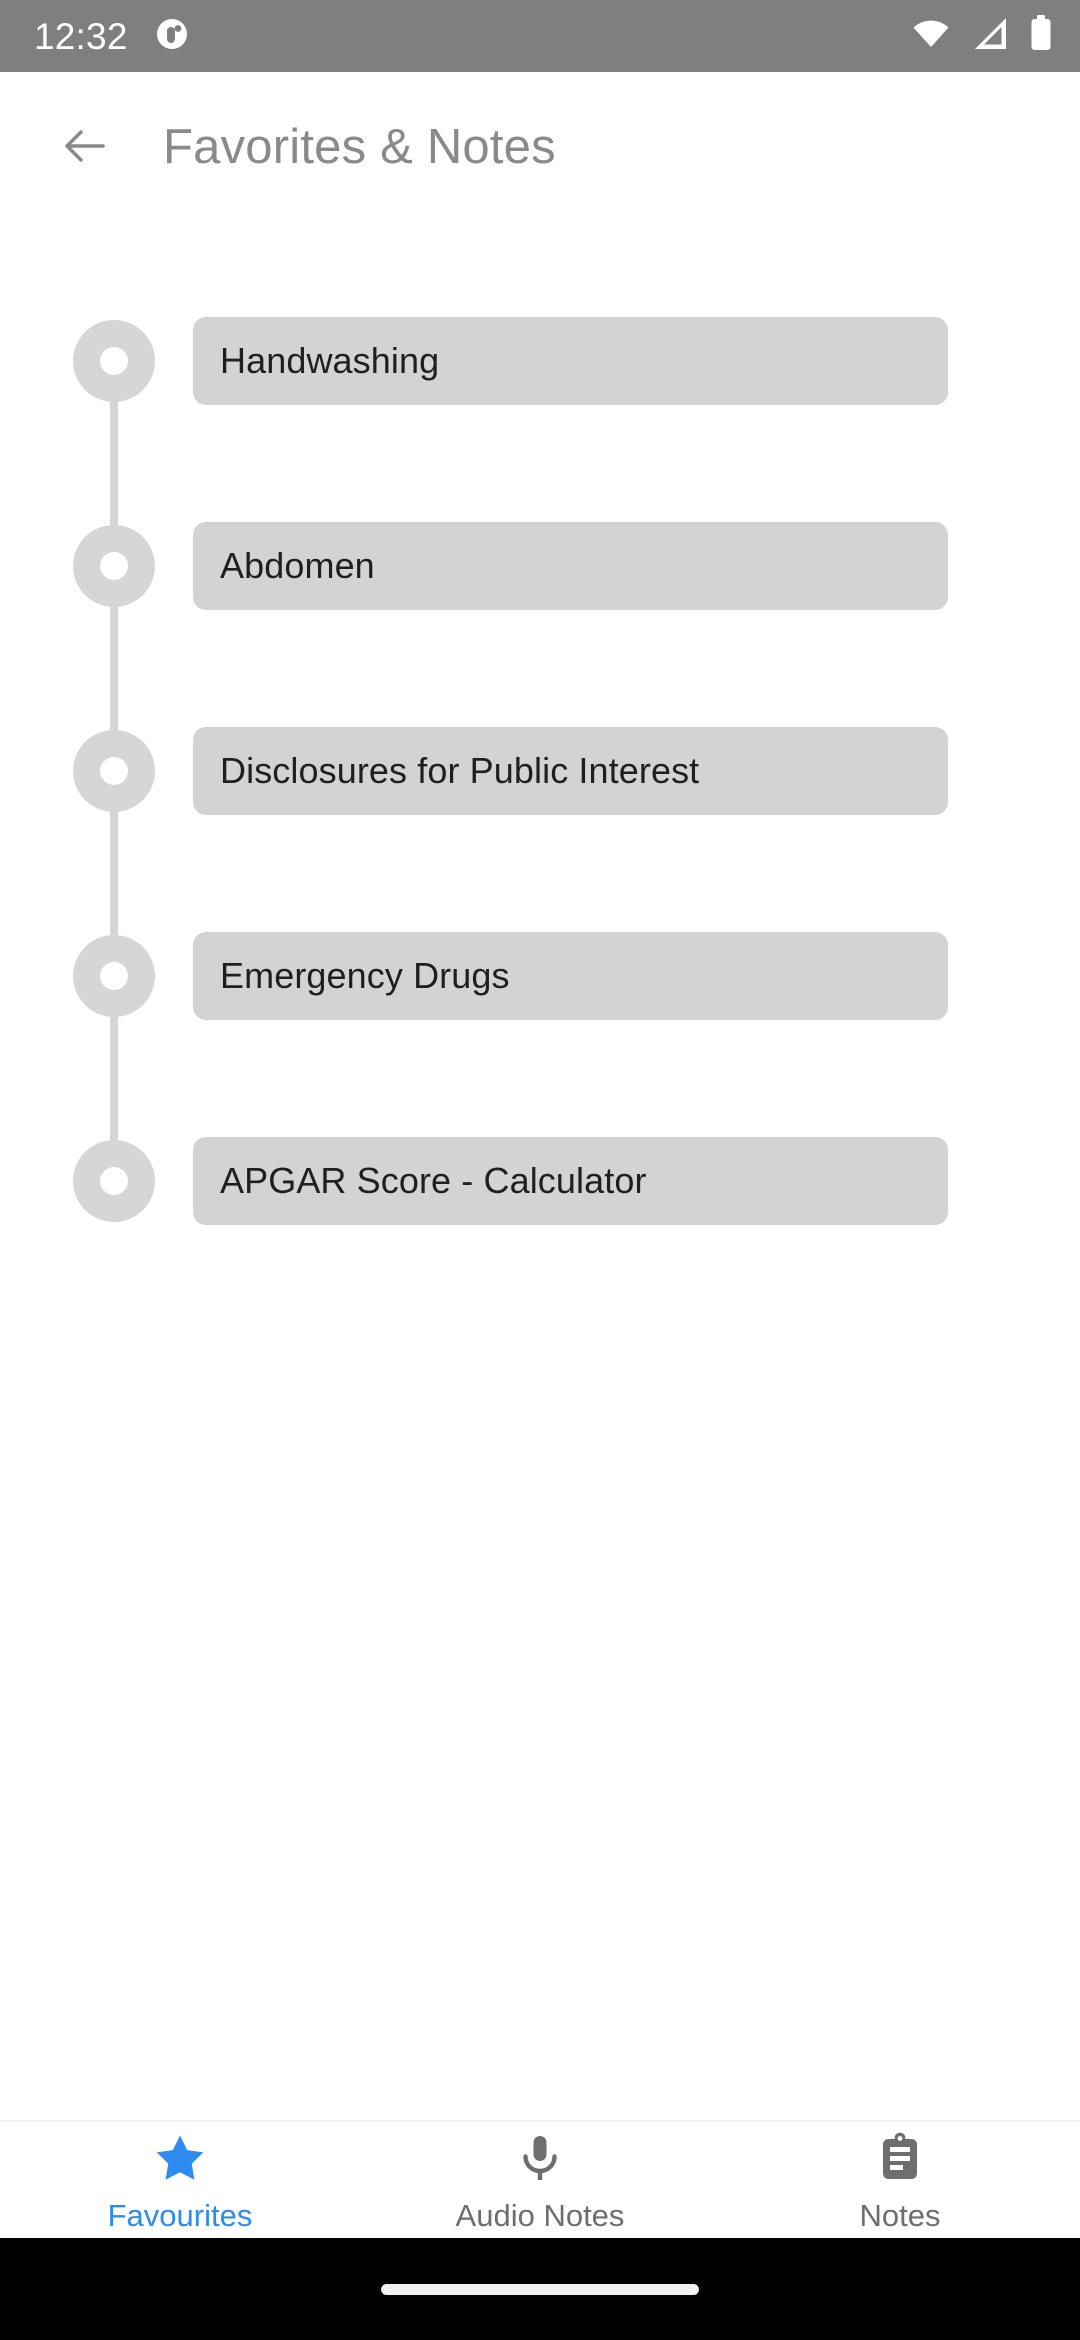 The width and height of the screenshot is (1080, 2340). I want to click on back-button, so click(84, 147).